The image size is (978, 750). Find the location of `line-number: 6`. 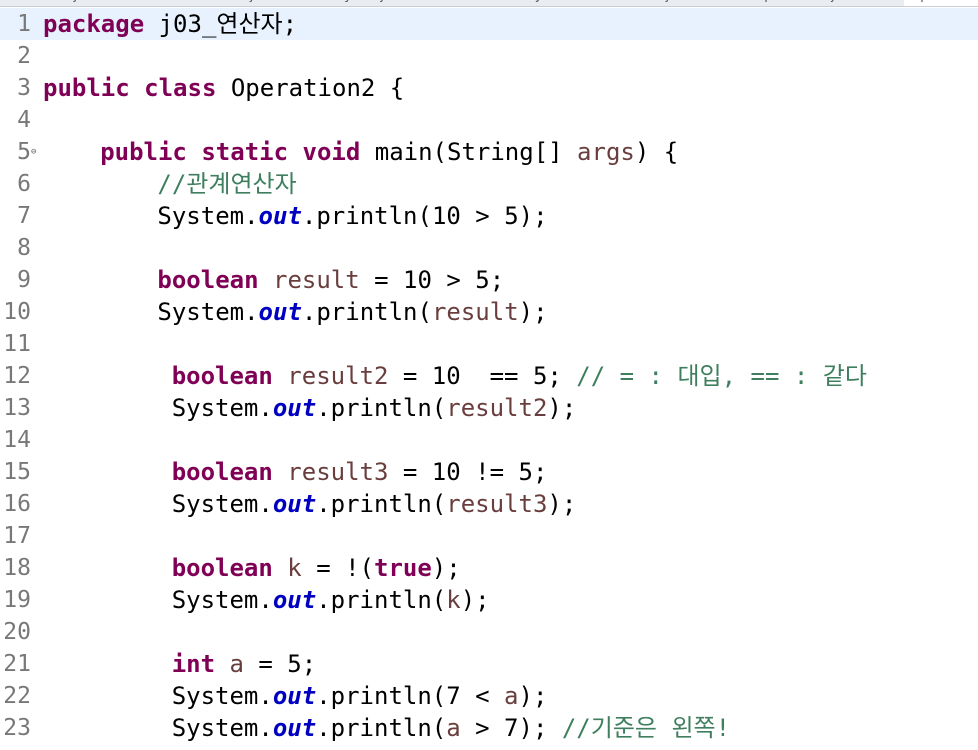

line-number: 6 is located at coordinates (24, 184).